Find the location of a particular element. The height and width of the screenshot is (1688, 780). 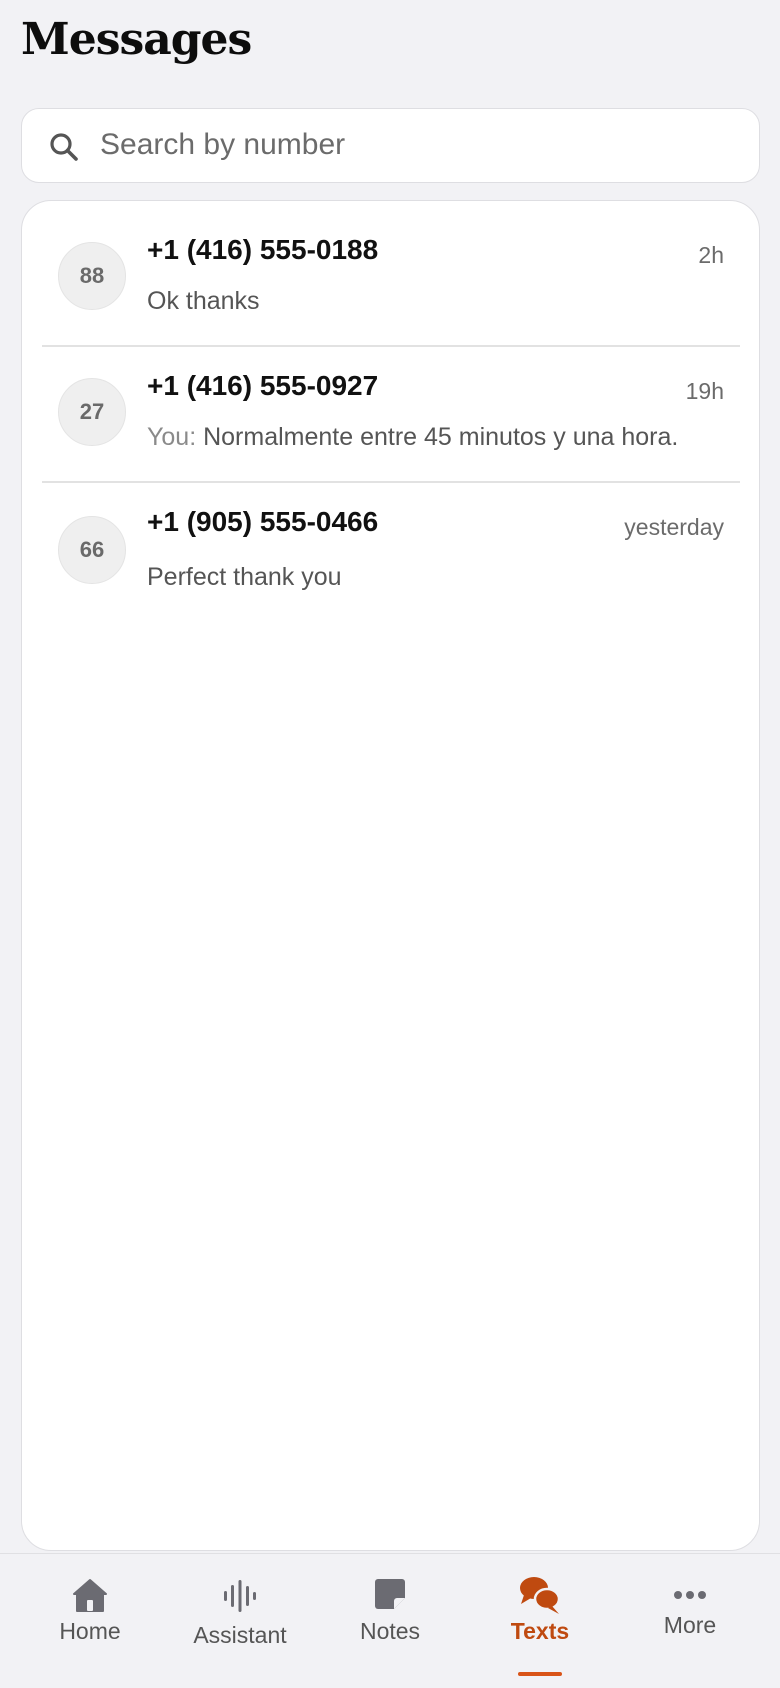

bottom-tab-bar: Home Assistant Notes Texts More is located at coordinates (390, 1620).